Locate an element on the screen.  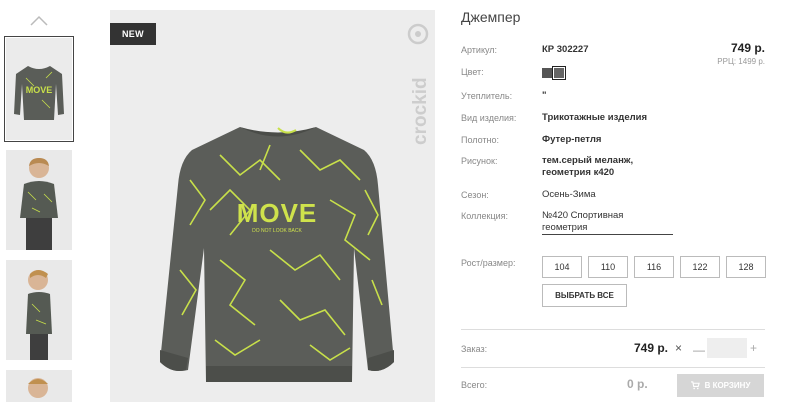
total-value: 0 р. is located at coordinates (637, 384).